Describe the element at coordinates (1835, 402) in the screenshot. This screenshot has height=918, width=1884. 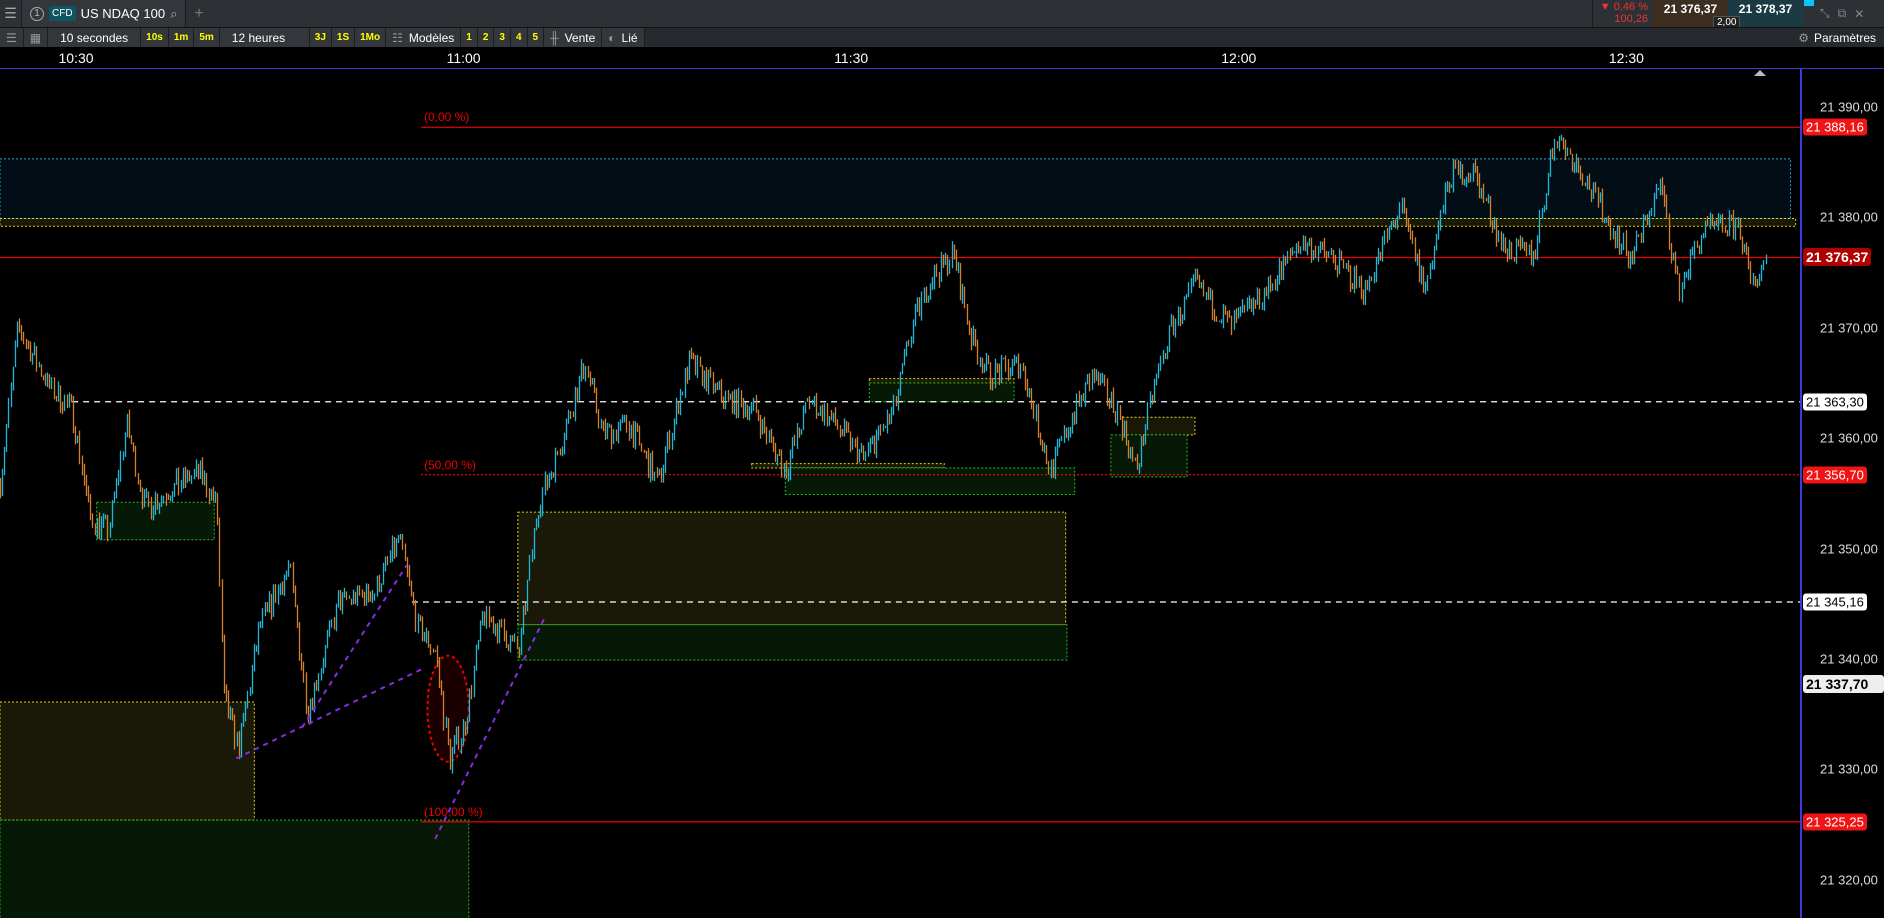
I see `price-level-tag: 21 363,30` at that location.